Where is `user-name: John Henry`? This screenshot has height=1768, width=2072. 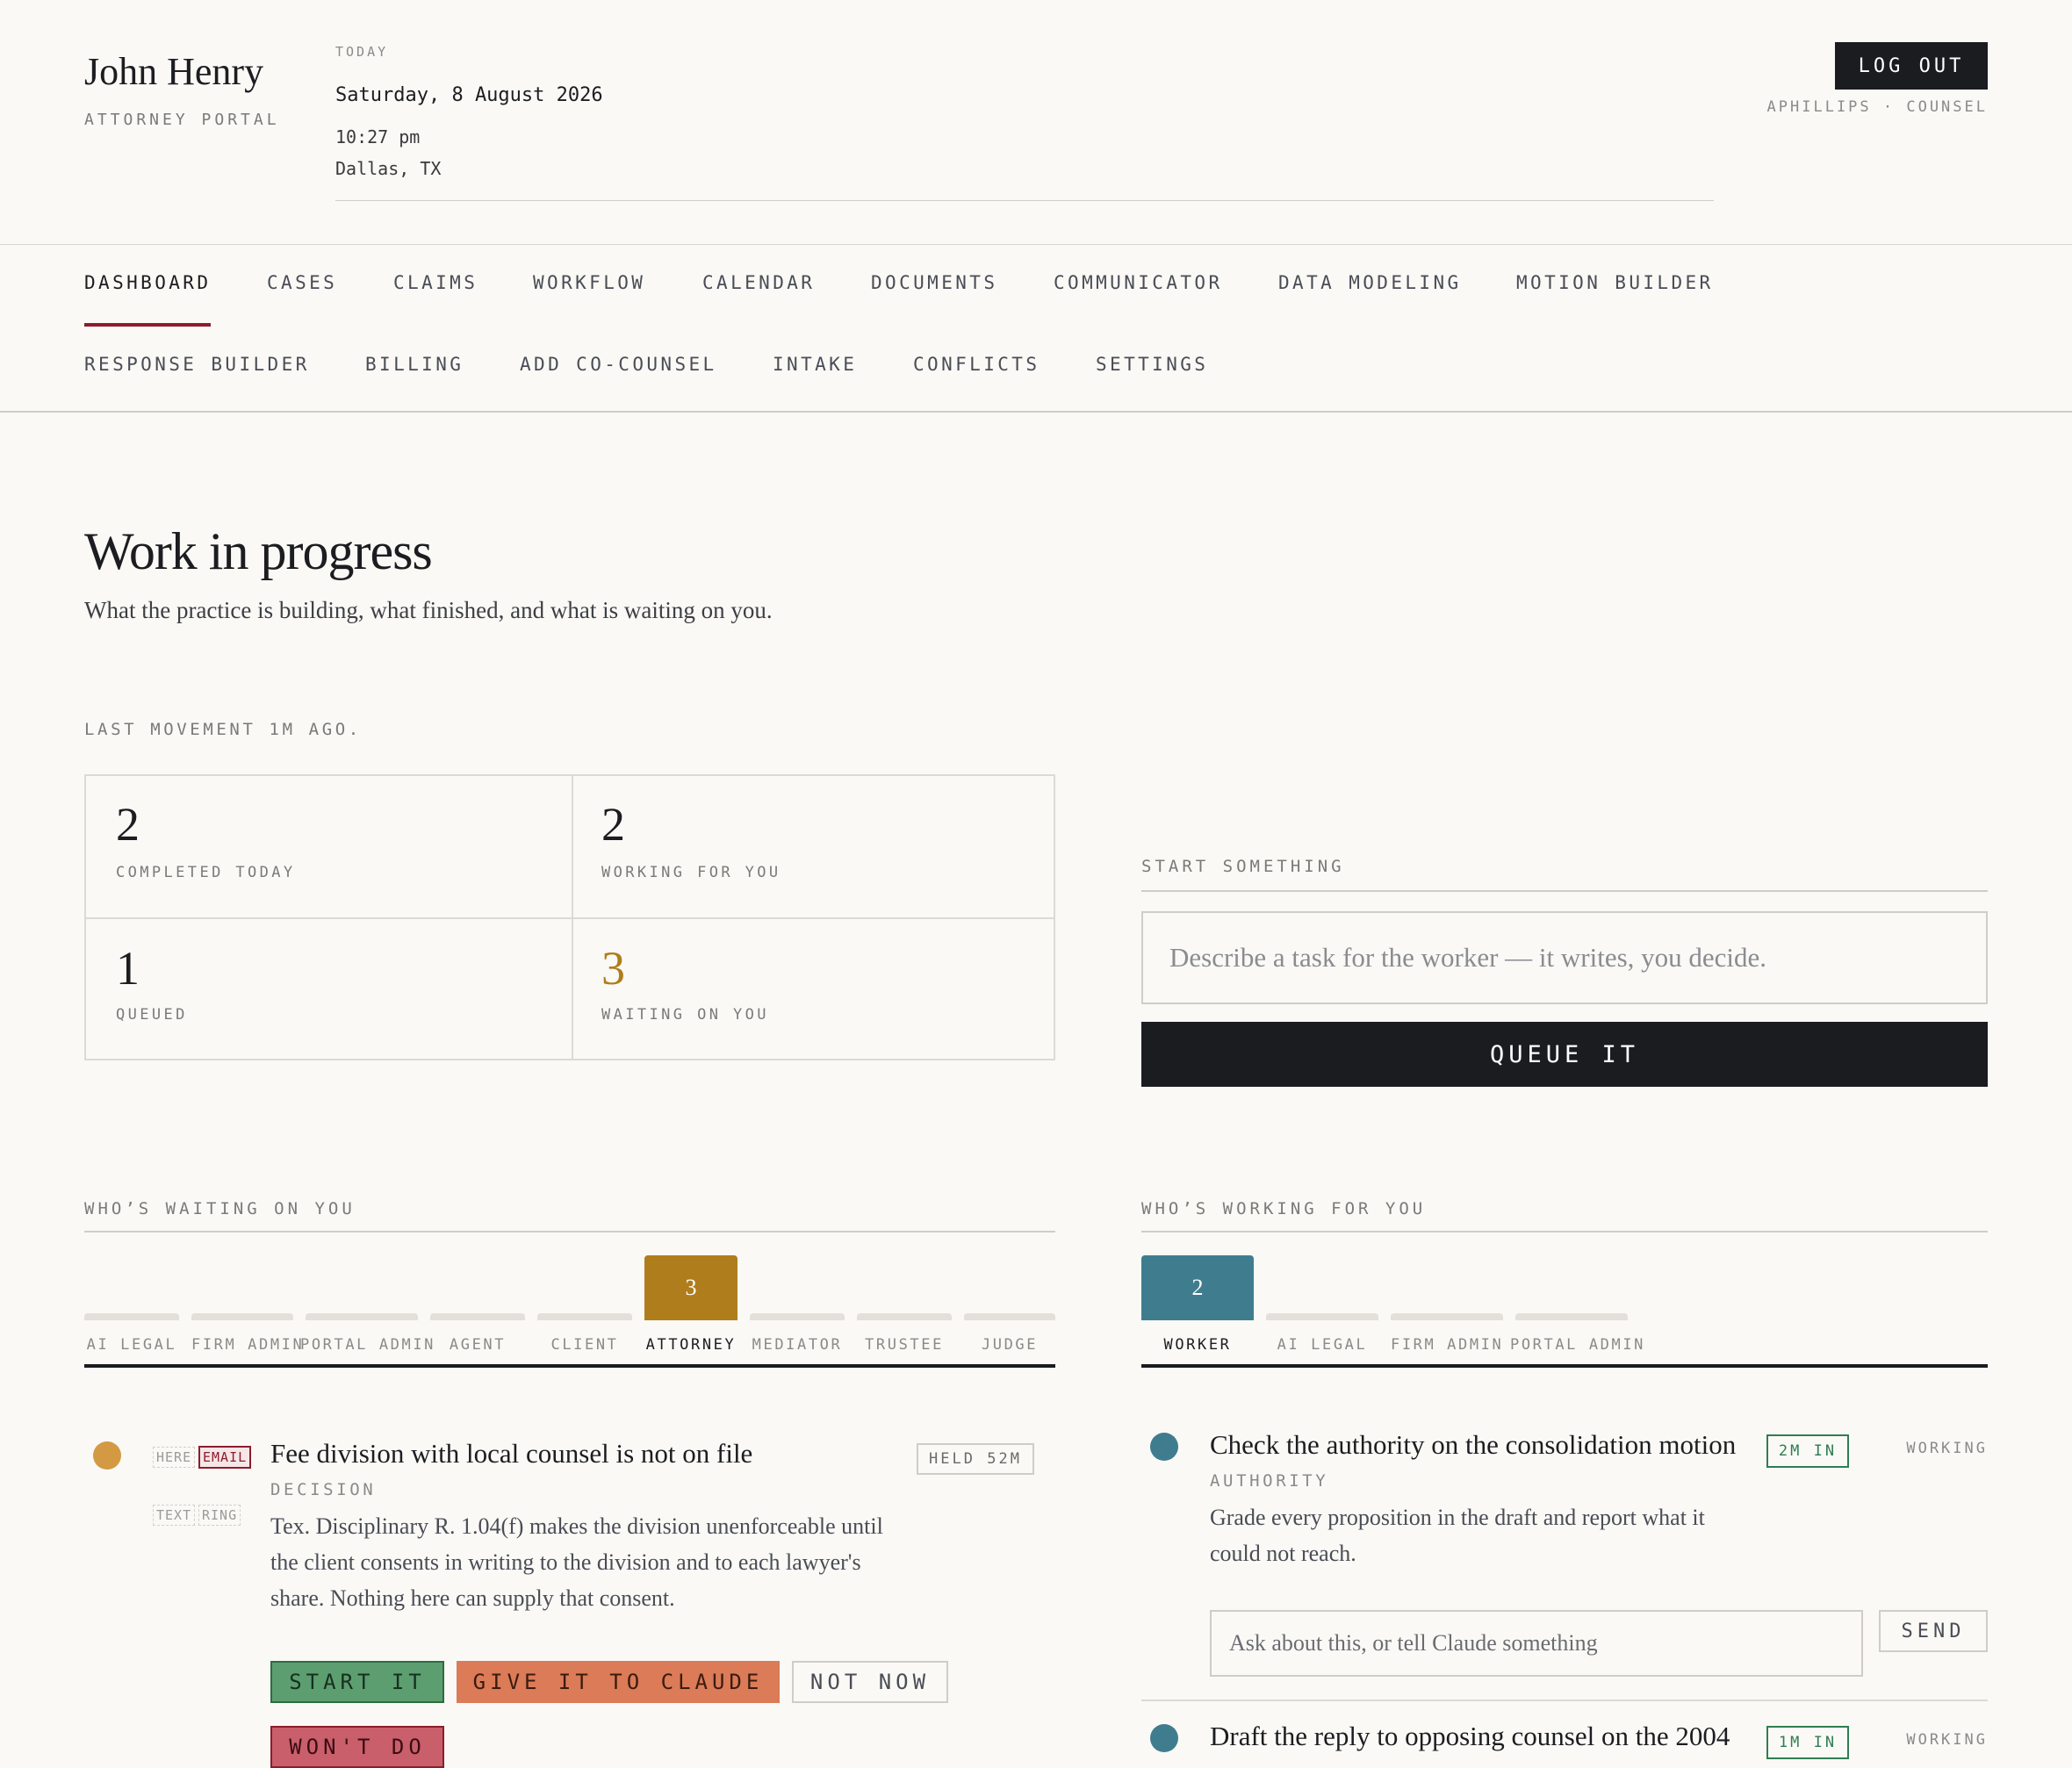
user-name: John Henry is located at coordinates (174, 71).